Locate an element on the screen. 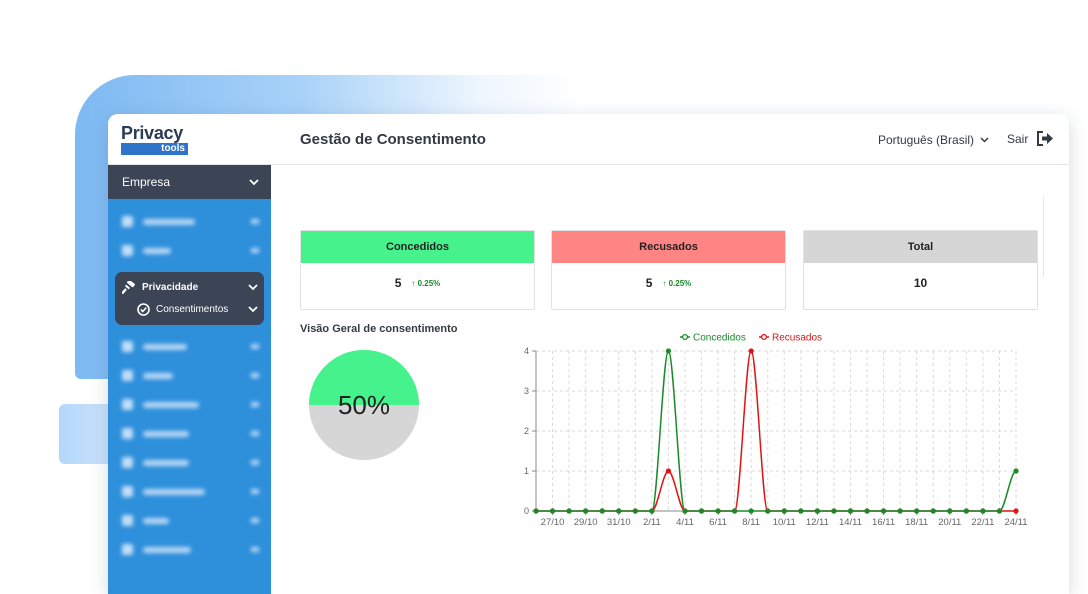 This screenshot has height=594, width=1088. logo: Privacy tools is located at coordinates (156, 139).